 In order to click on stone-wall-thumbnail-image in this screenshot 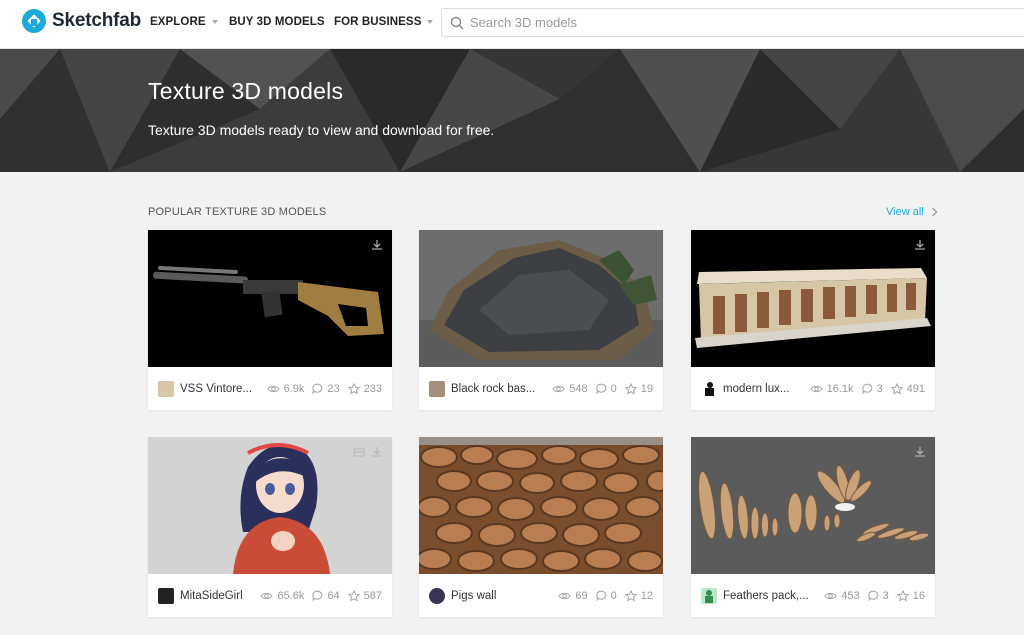, I will do `click(541, 505)`.